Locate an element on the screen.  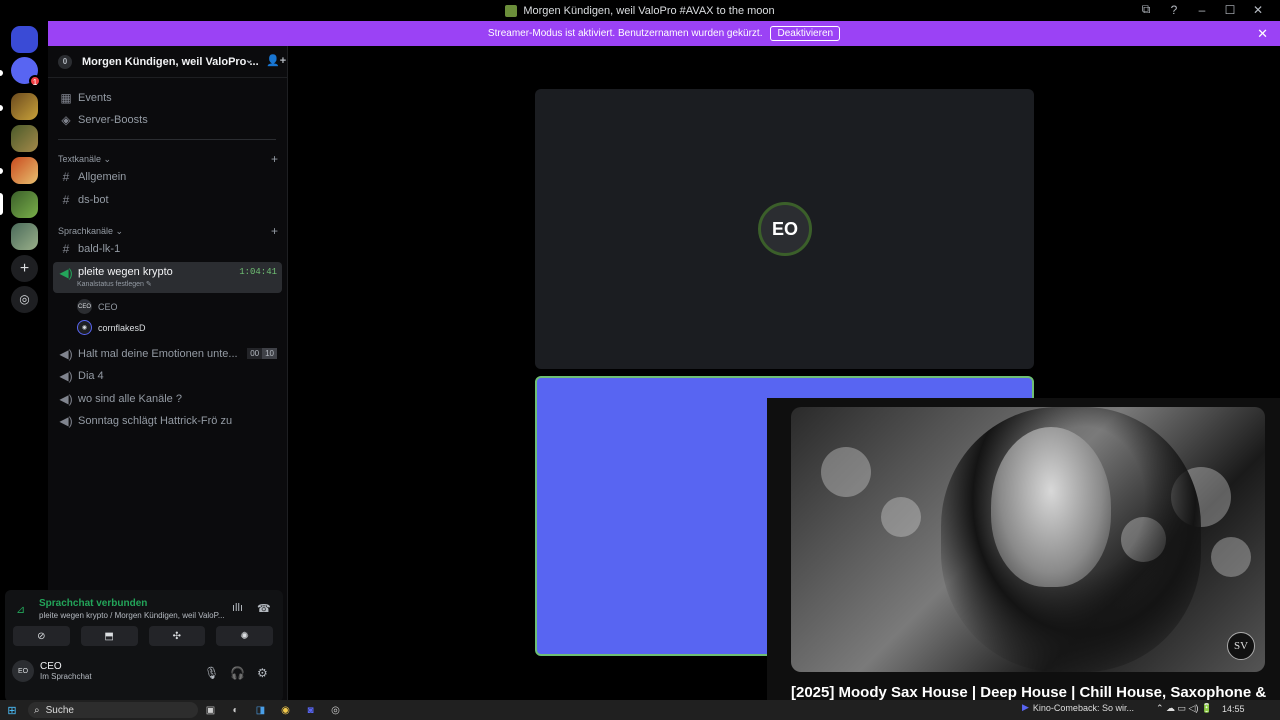
noise-suppression-icon: ıllı is located at coordinates (237, 608).